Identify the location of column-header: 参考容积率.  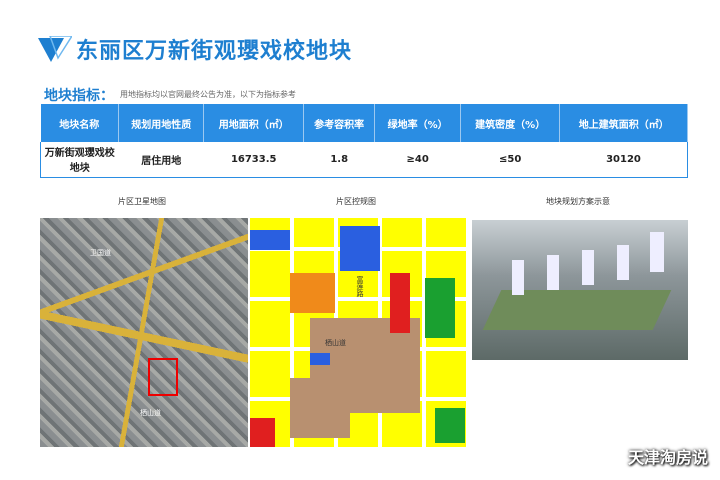
(339, 123).